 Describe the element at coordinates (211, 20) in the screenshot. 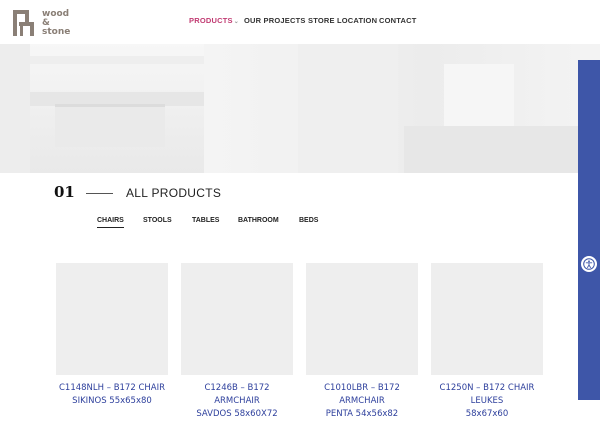

I see `nav-products-label: PRODUCTS` at that location.